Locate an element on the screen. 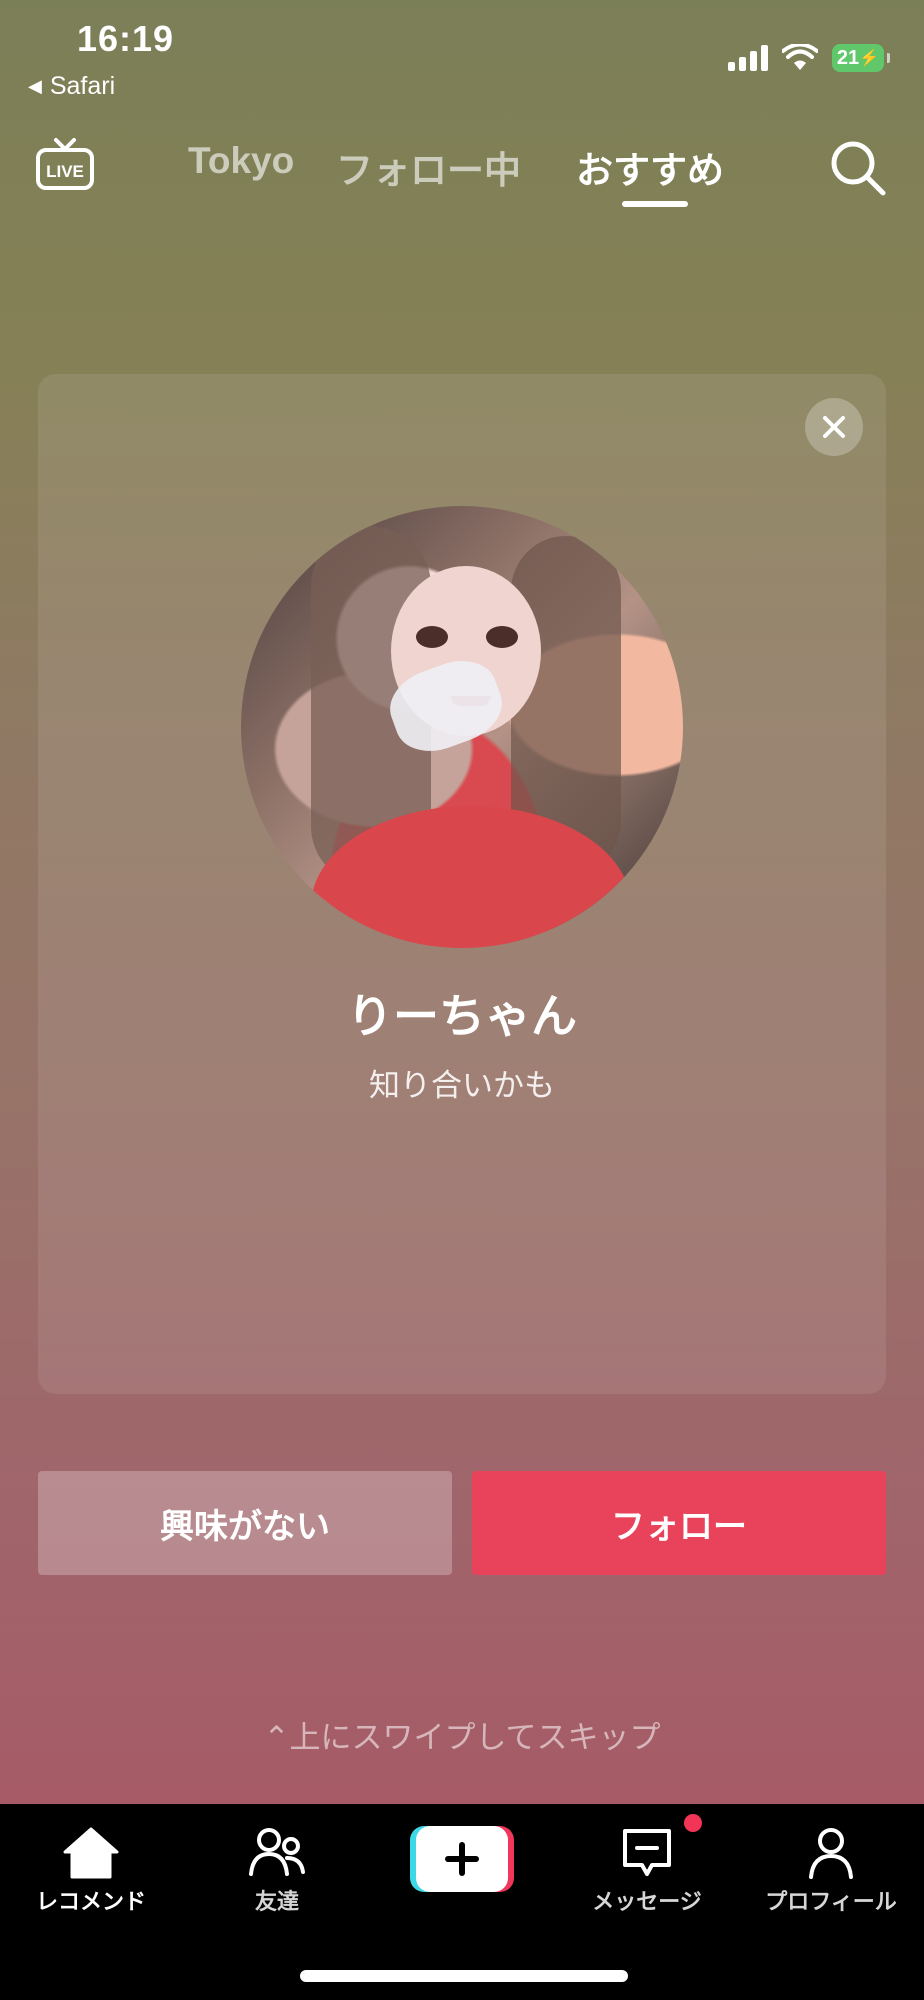 The width and height of the screenshot is (924, 2000). swipe-hint-text: 上にスワイプしてスキップ is located at coordinates (475, 1738).